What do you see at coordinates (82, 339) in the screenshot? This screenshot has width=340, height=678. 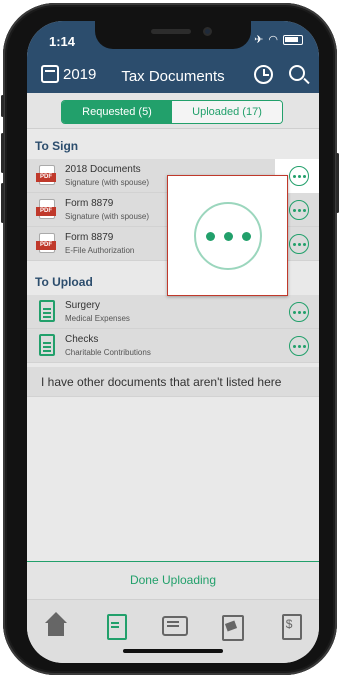 I see `item-name: Checks` at bounding box center [82, 339].